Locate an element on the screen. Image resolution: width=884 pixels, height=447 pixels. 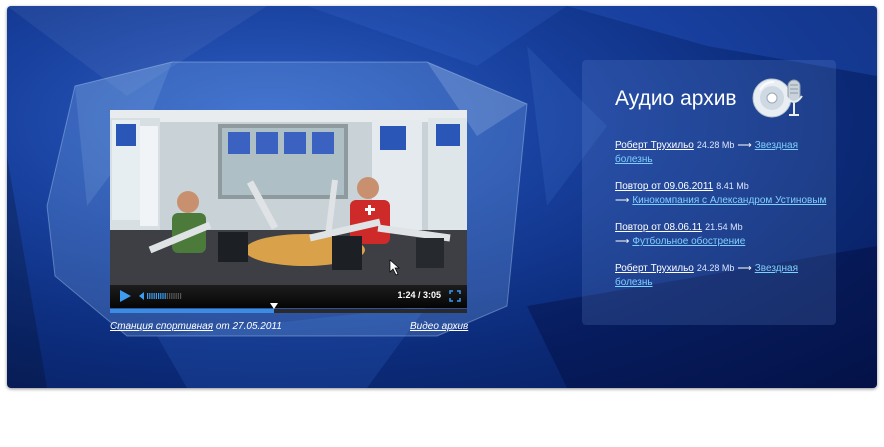
fullscreen-icon is located at coordinates (455, 296).